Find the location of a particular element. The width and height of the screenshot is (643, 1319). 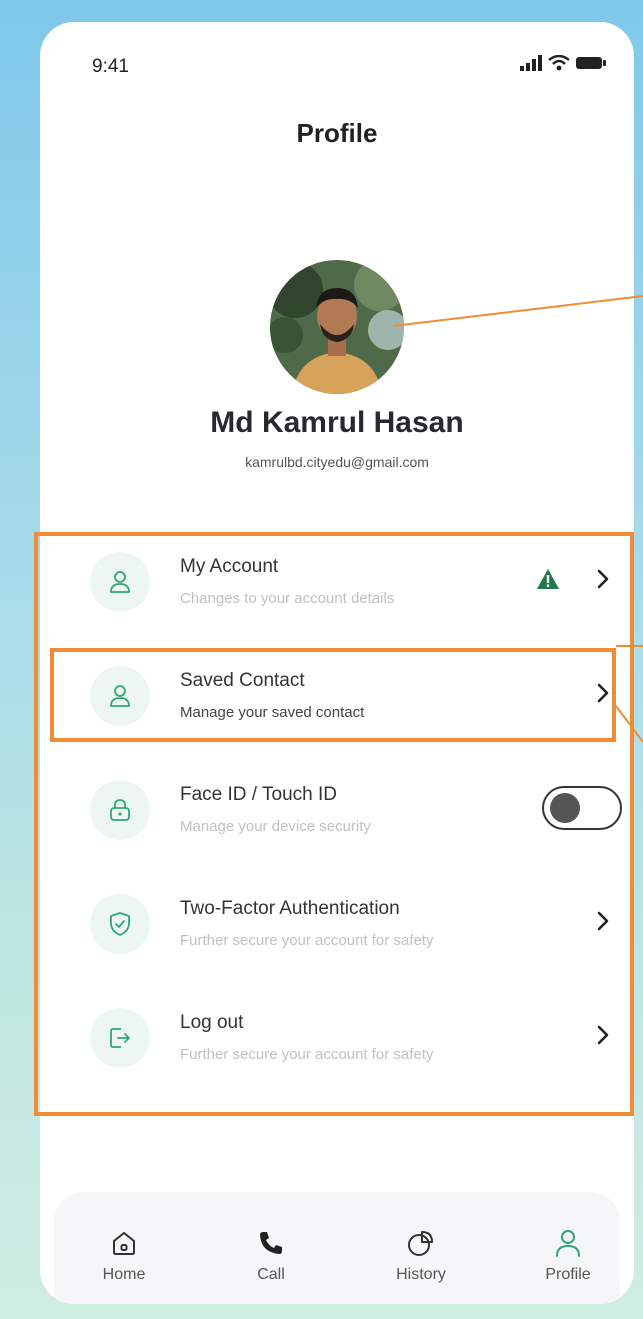

nav-item-call: Call is located at coordinates (271, 1255).